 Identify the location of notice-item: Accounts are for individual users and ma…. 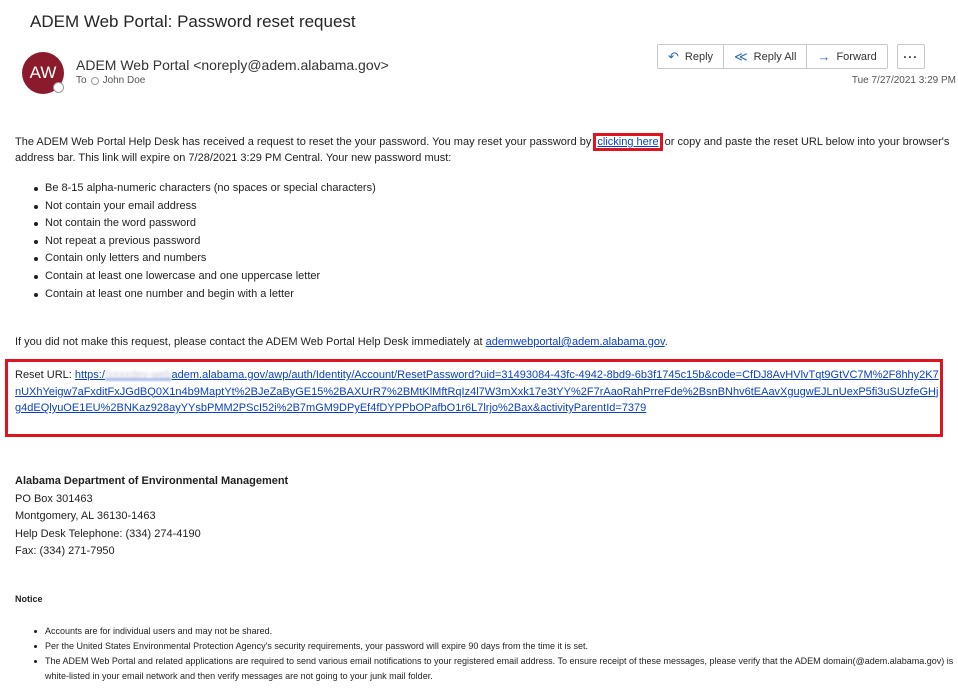
(485, 631).